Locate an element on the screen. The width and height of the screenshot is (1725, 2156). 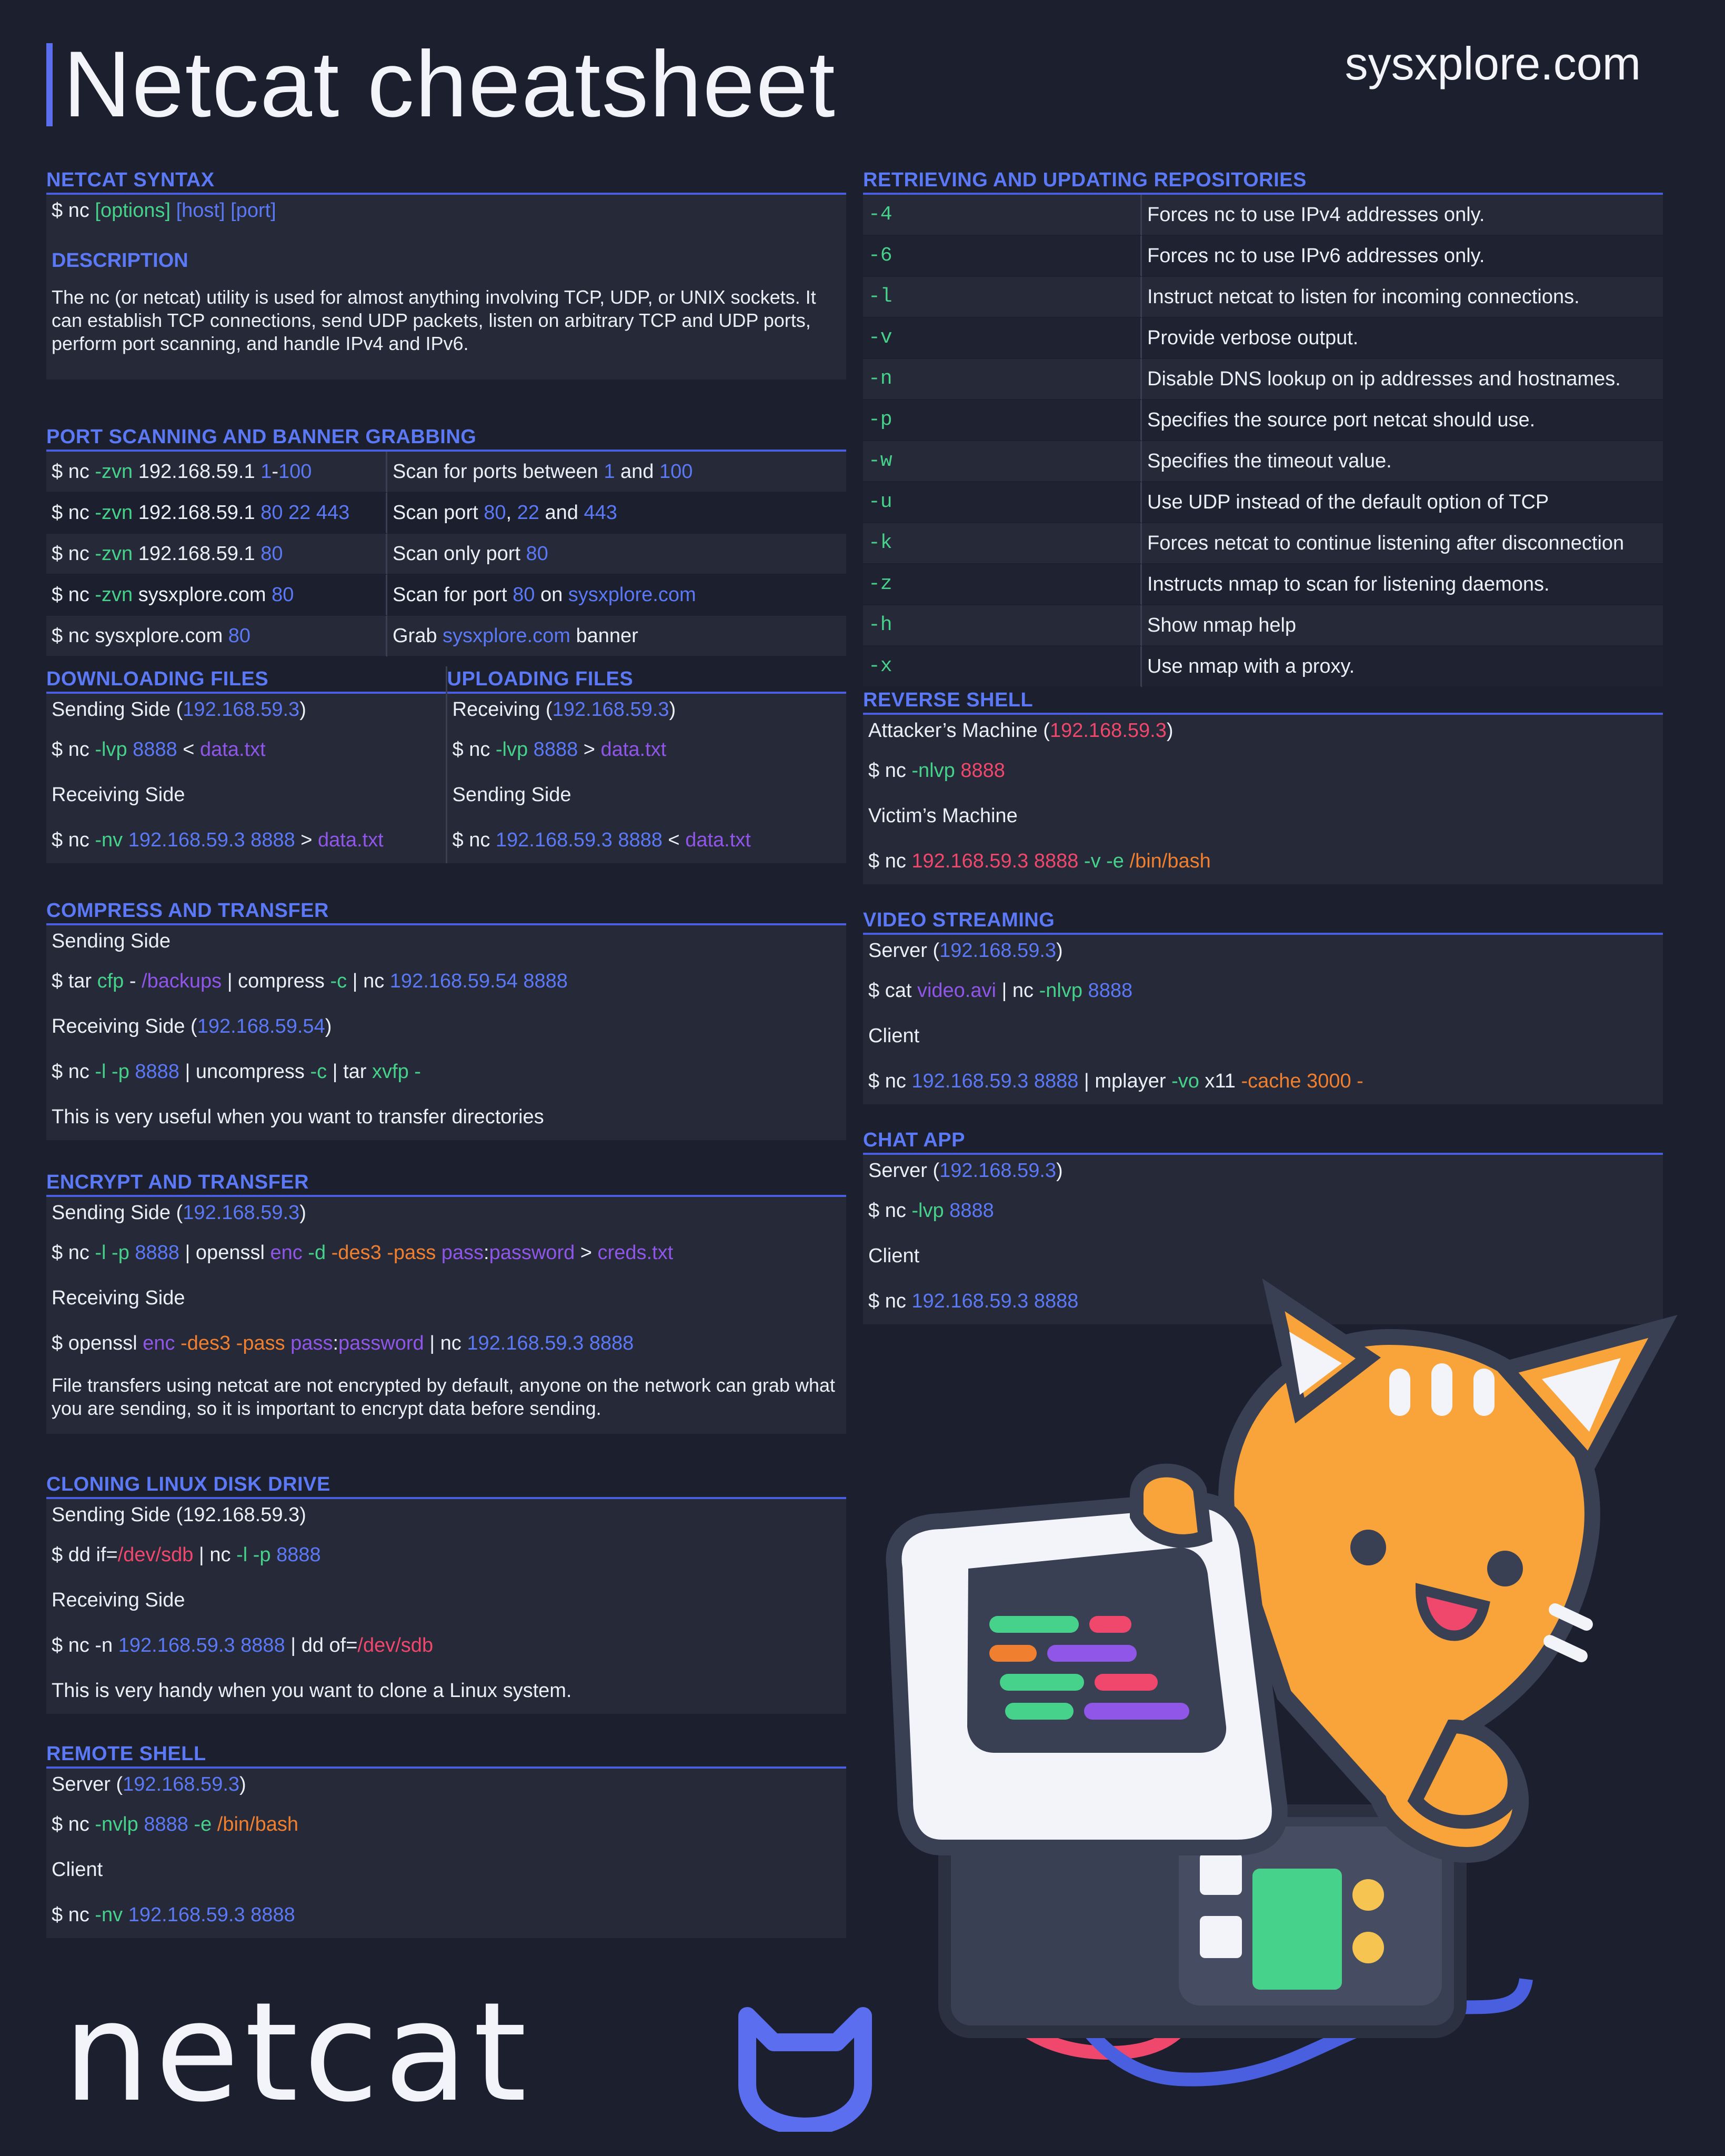
text-segment: Scan only port is located at coordinates (459, 554).